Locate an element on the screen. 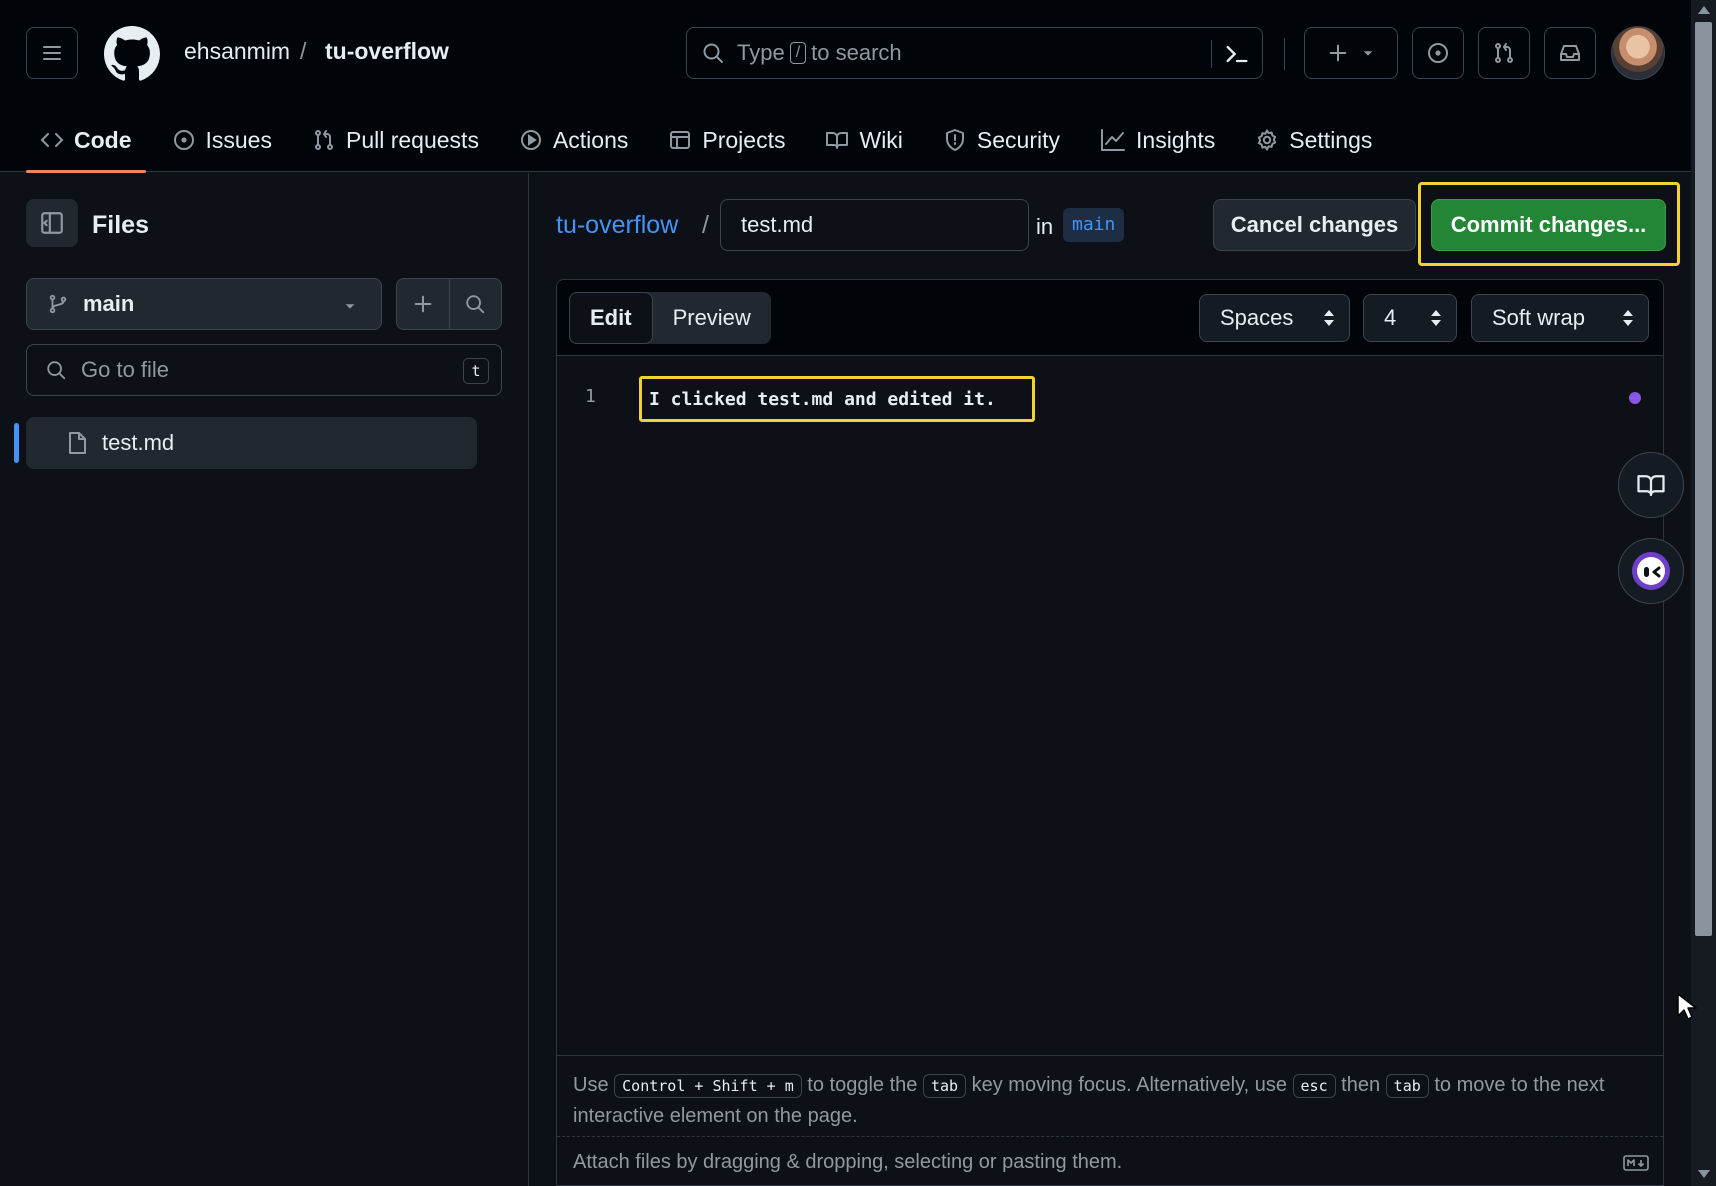 Image resolution: width=1716 pixels, height=1186 pixels. go-to-file-placeholder: Go to file is located at coordinates (125, 369).